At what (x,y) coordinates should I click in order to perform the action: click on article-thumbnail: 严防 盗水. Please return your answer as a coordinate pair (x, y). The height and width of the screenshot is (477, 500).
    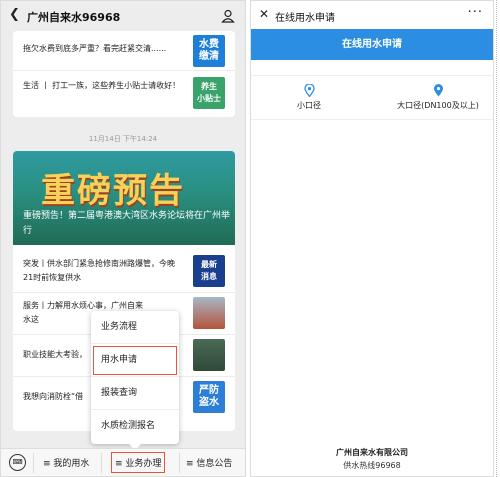
    Looking at the image, I should click on (209, 397).